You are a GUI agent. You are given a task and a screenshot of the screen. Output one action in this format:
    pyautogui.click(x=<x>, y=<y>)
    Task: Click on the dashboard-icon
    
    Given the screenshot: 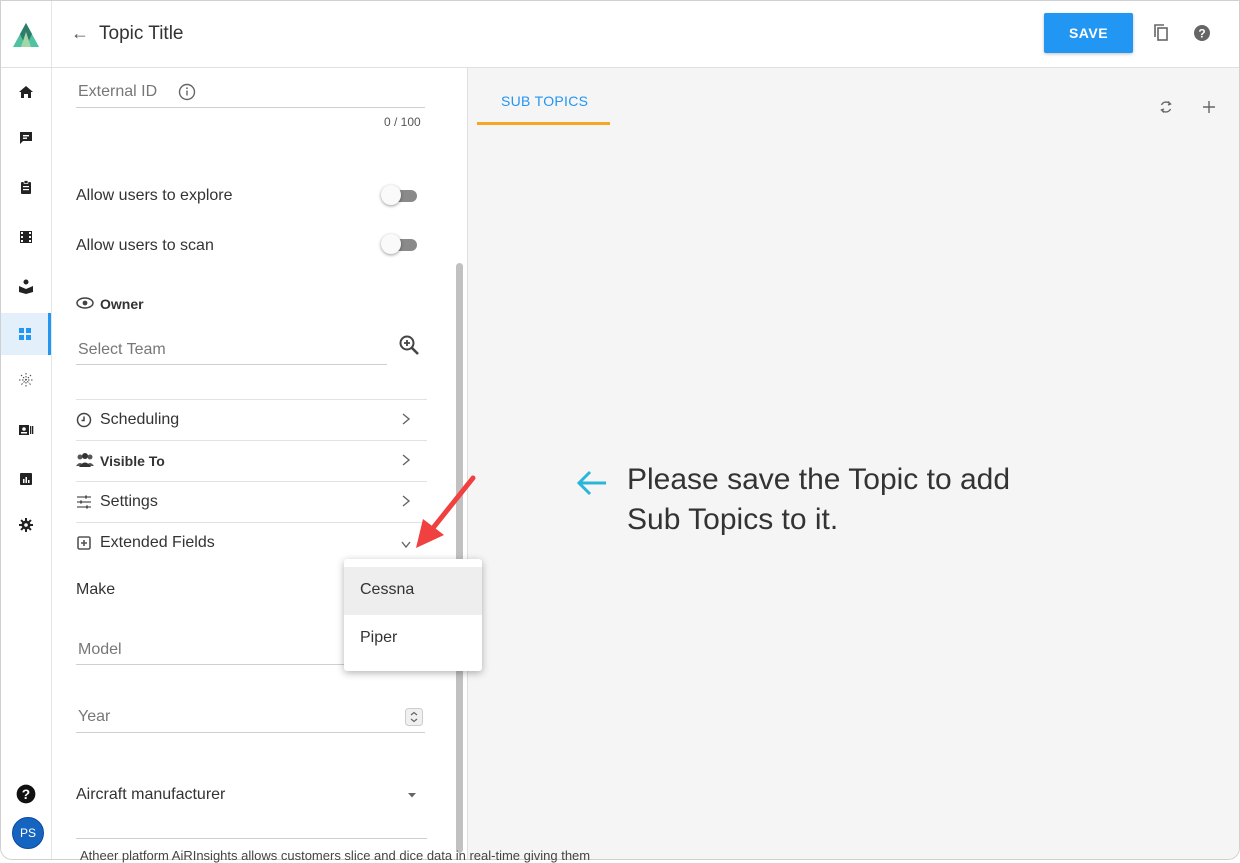 What is the action you would take?
    pyautogui.click(x=24, y=334)
    